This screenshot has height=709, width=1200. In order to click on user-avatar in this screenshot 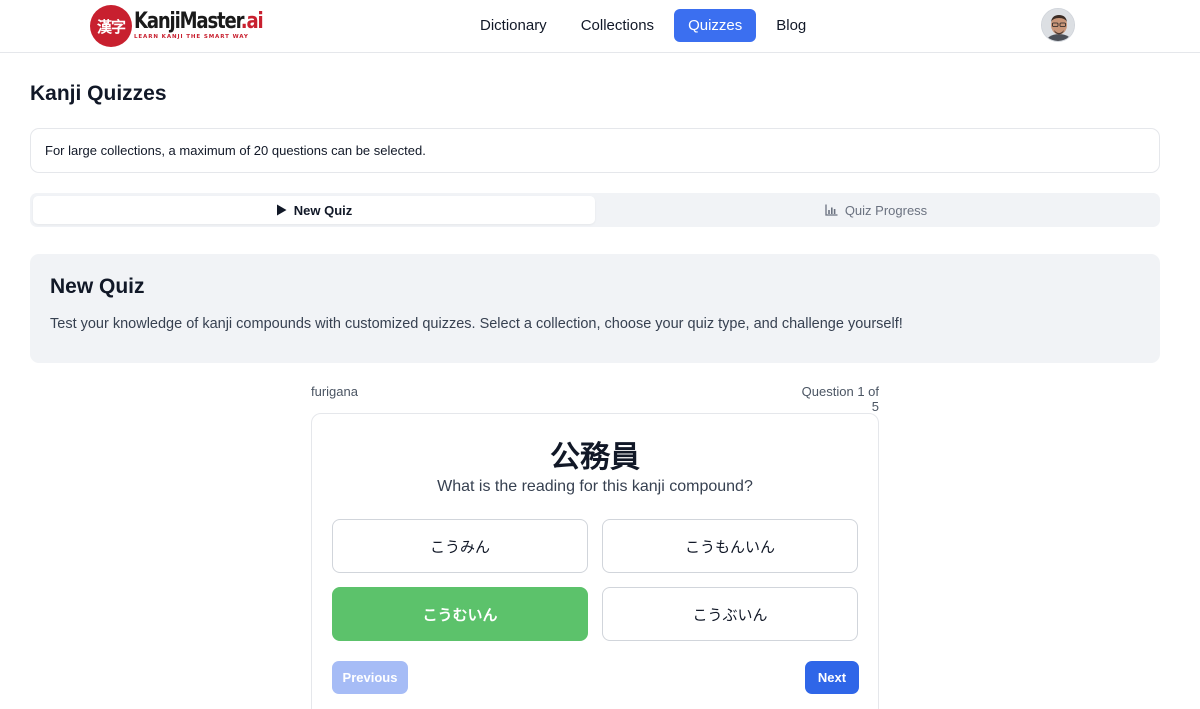, I will do `click(1058, 25)`.